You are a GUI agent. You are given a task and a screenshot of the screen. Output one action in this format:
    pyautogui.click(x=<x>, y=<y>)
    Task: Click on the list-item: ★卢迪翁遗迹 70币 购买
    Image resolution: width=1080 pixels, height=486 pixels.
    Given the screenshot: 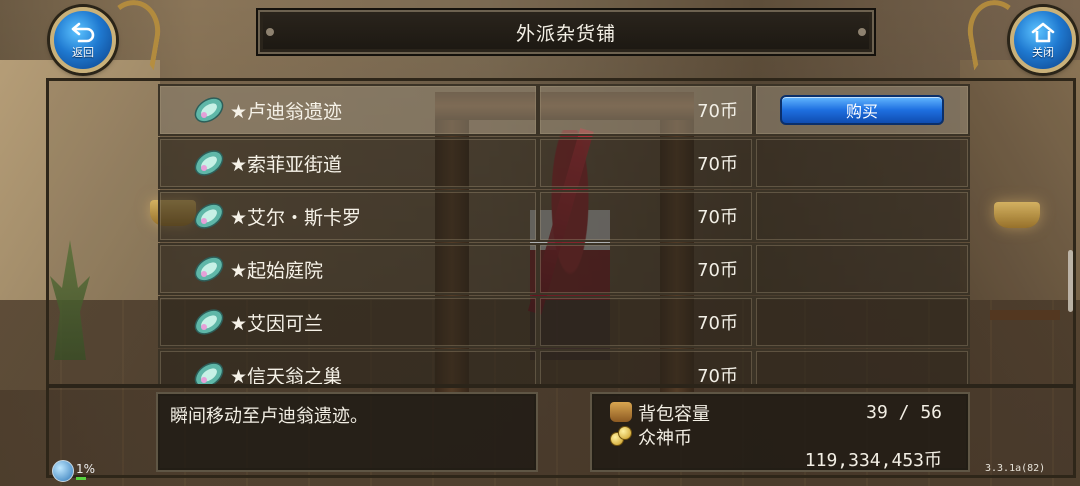 What is the action you would take?
    pyautogui.click(x=564, y=110)
    